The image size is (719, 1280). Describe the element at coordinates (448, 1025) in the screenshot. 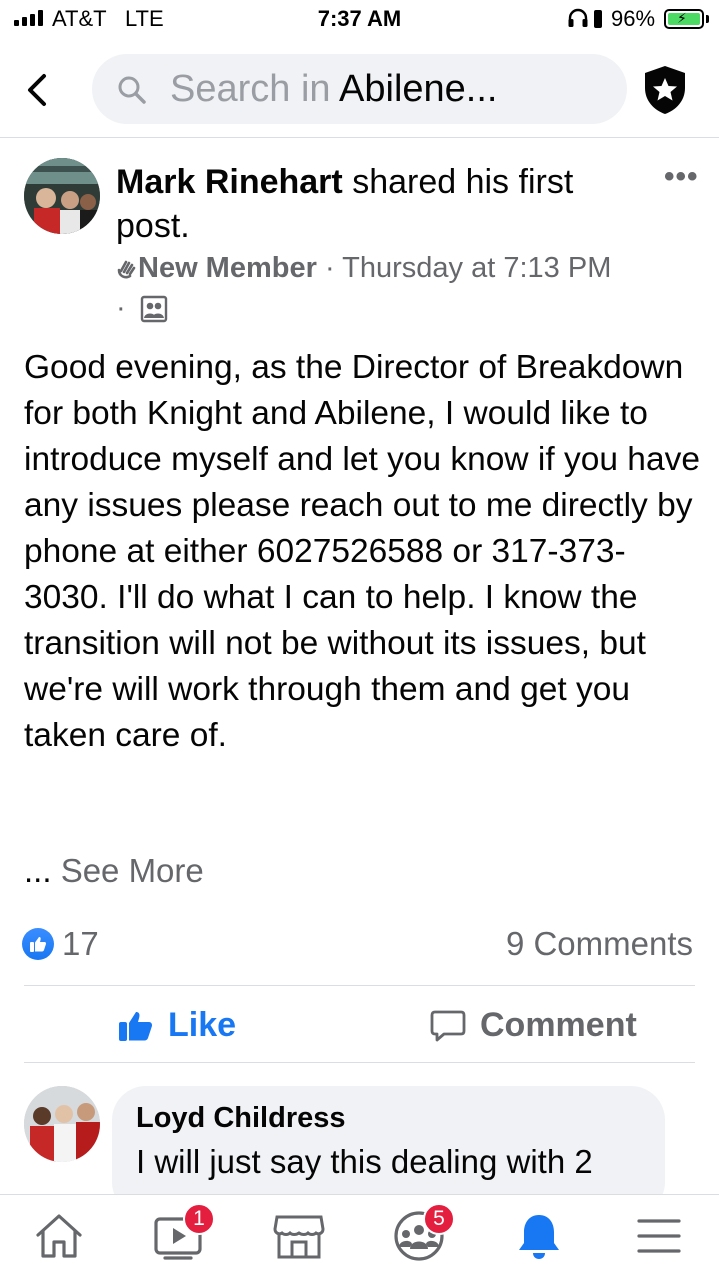

I see `comment-bubble-icon` at that location.